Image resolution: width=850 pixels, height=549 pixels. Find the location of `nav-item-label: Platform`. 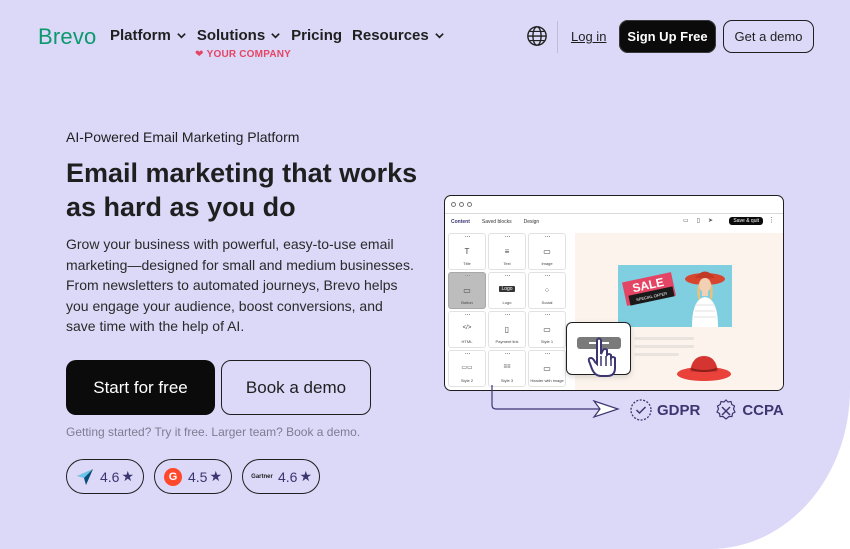

nav-item-label: Platform is located at coordinates (140, 35).